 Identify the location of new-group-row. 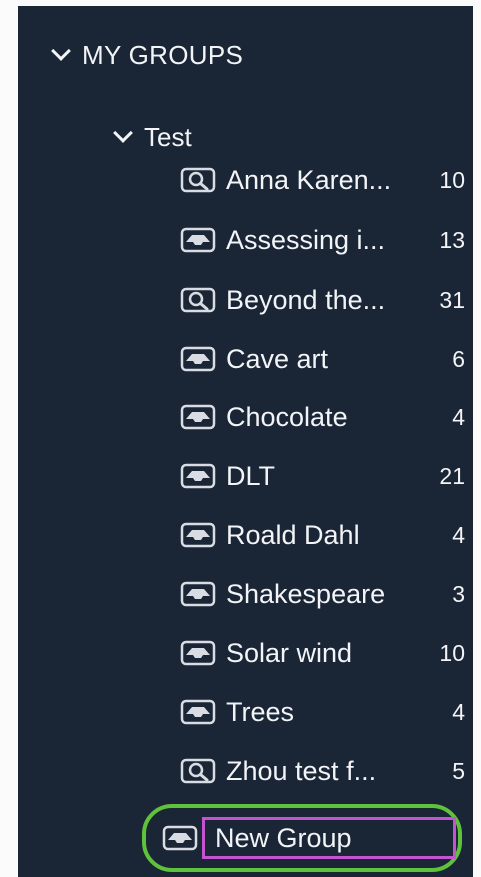
(309, 838).